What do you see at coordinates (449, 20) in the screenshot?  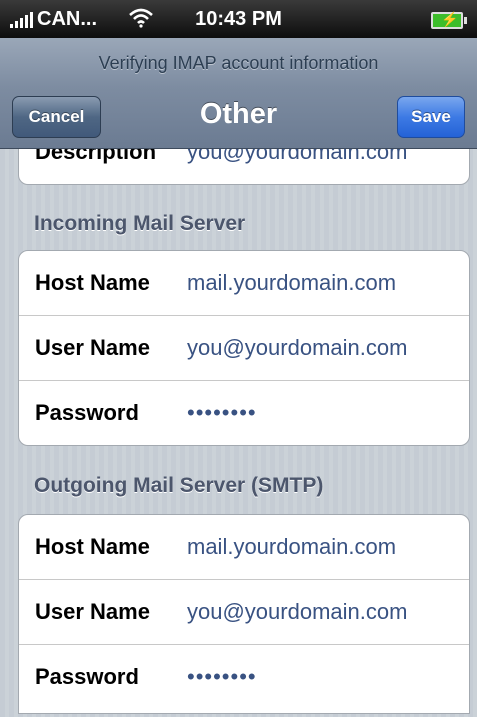 I see `battery-charging-icon: ⚡` at bounding box center [449, 20].